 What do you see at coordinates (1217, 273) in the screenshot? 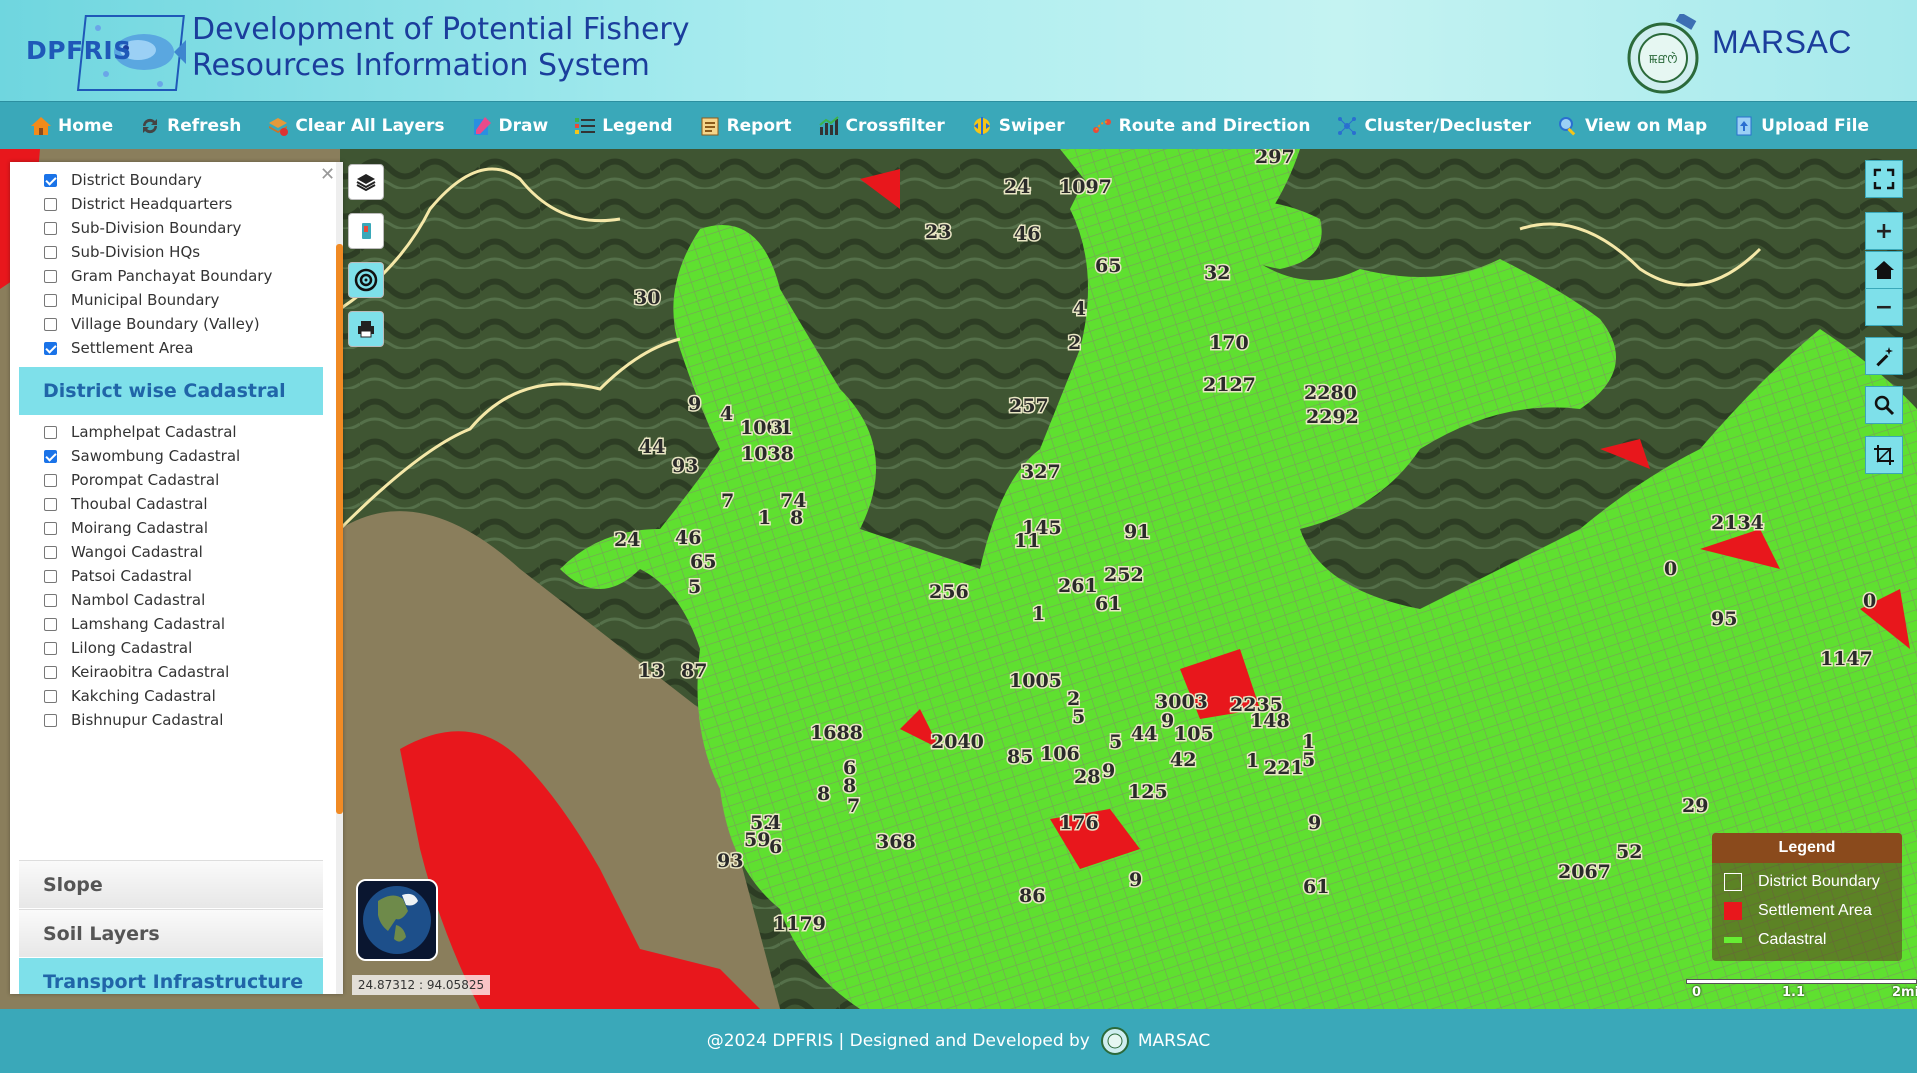
I see `parcel-number-label: 32` at bounding box center [1217, 273].